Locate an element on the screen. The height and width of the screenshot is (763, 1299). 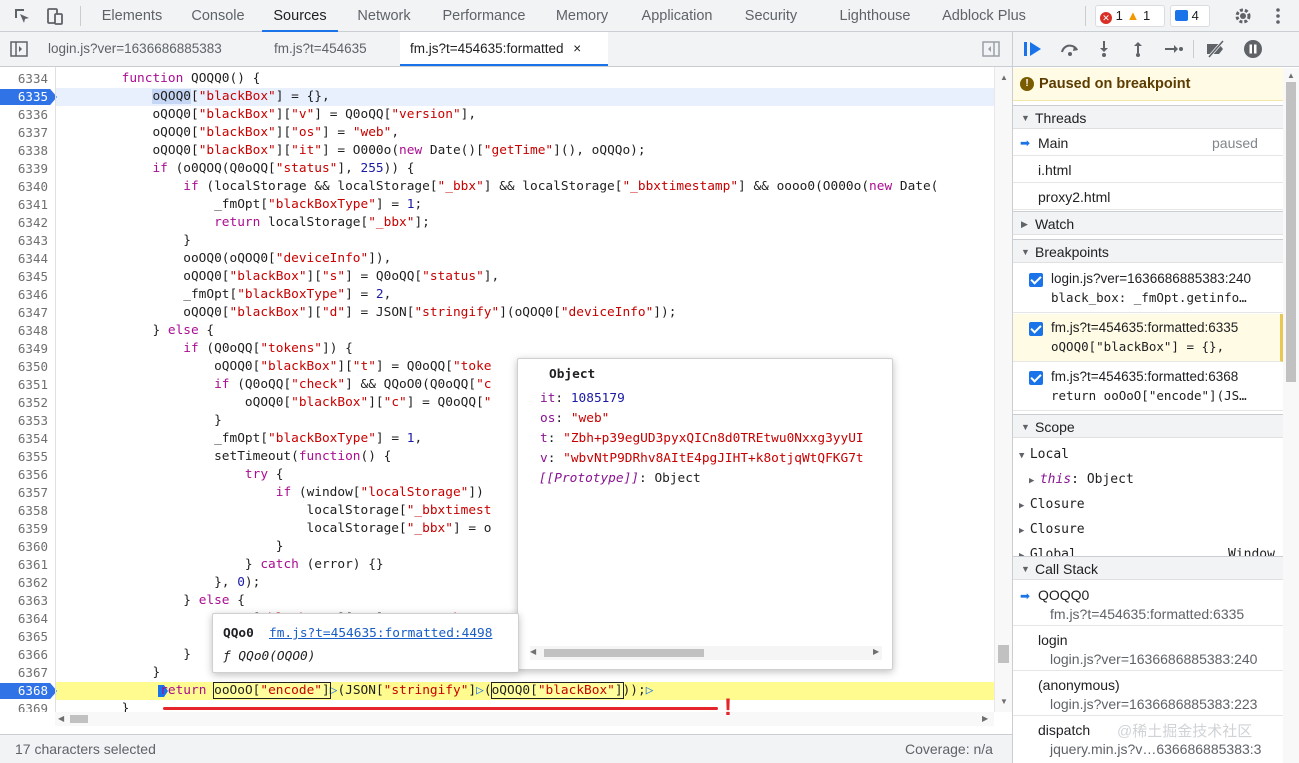
file-tab-login: login.js?ver=1636686885383 is located at coordinates (135, 49).